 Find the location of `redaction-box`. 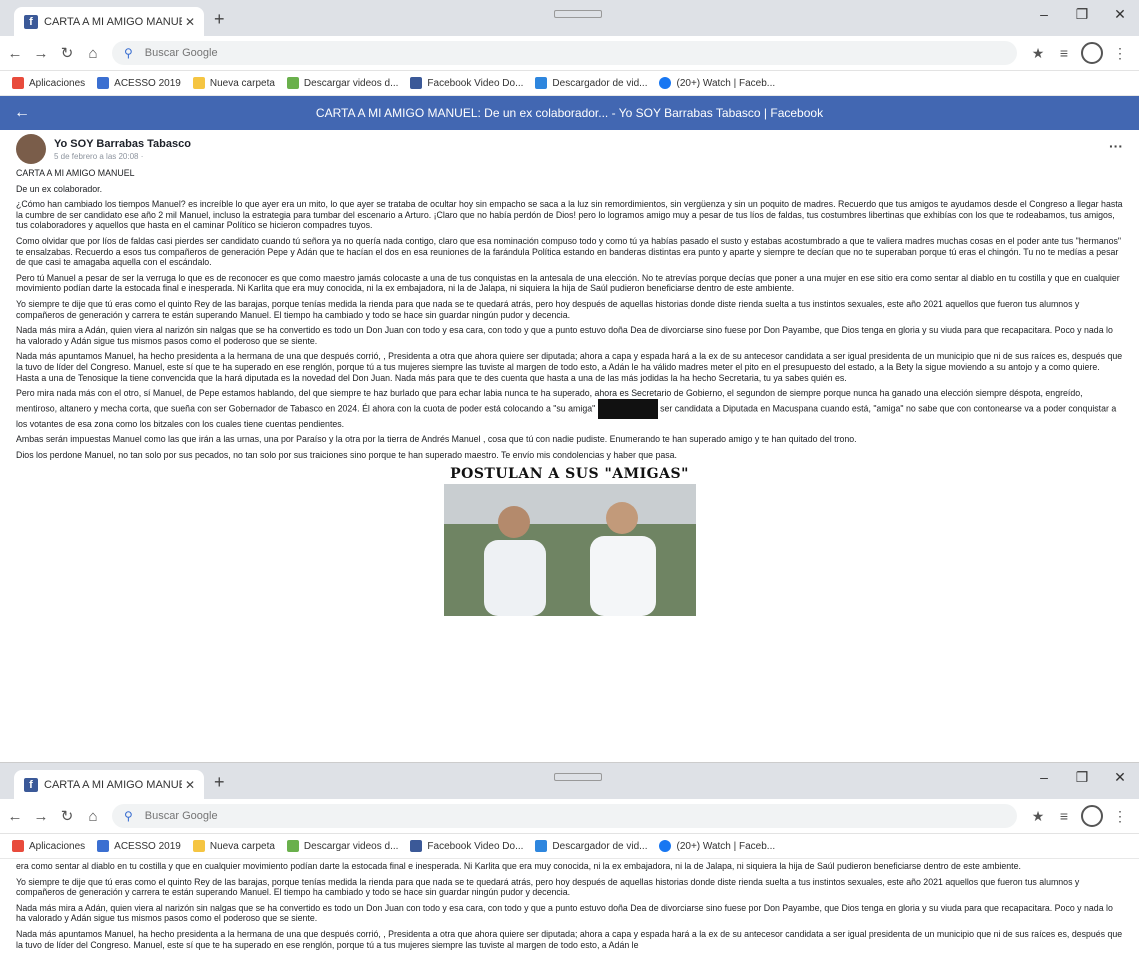

redaction-box is located at coordinates (627, 408).